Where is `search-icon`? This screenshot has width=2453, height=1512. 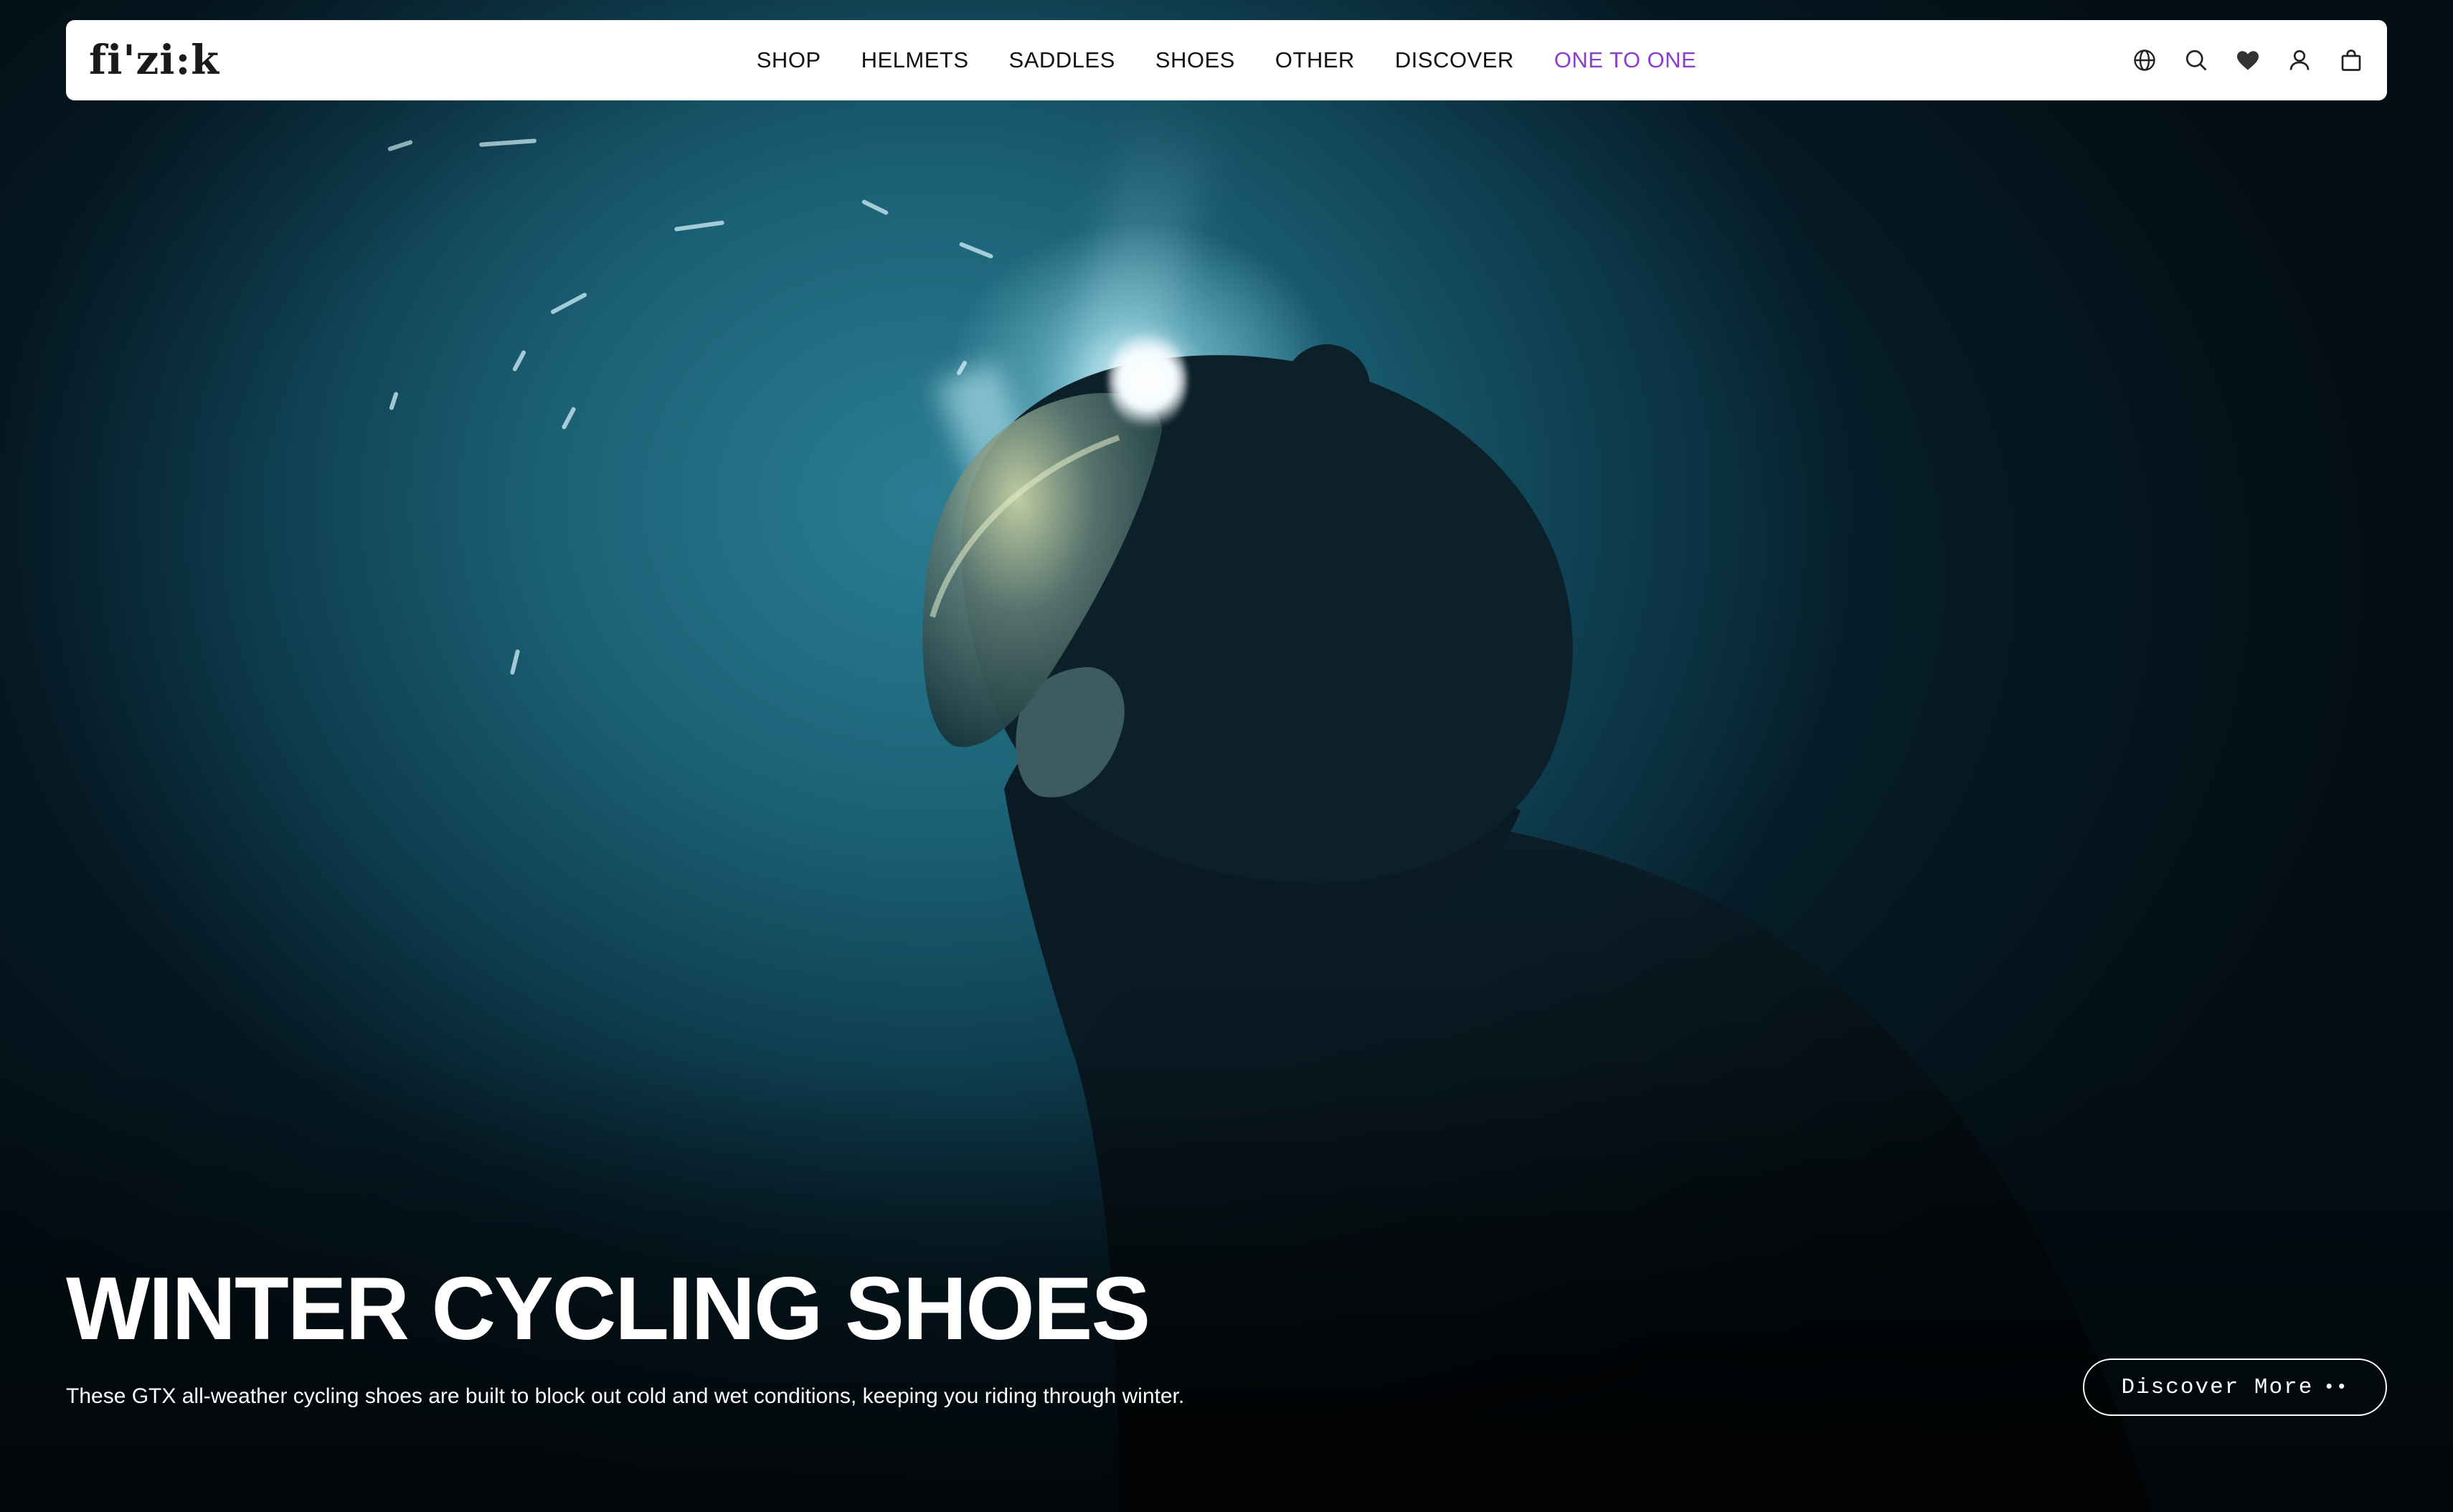 search-icon is located at coordinates (2196, 60).